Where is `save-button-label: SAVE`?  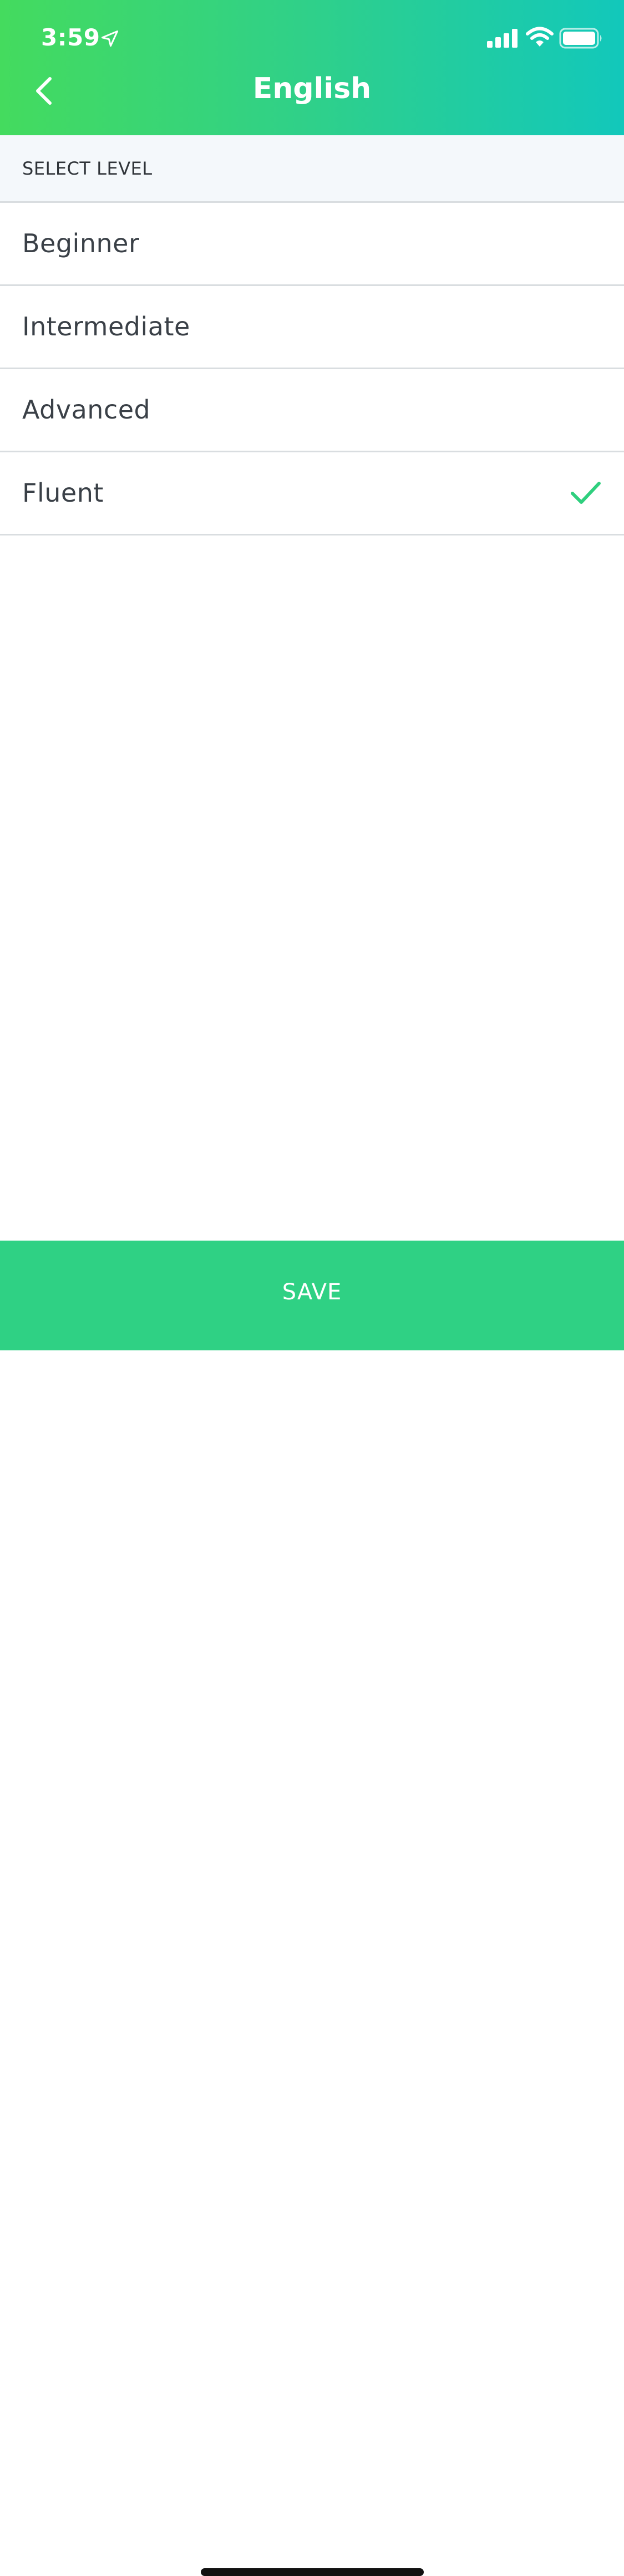
save-button-label: SAVE is located at coordinates (312, 1292).